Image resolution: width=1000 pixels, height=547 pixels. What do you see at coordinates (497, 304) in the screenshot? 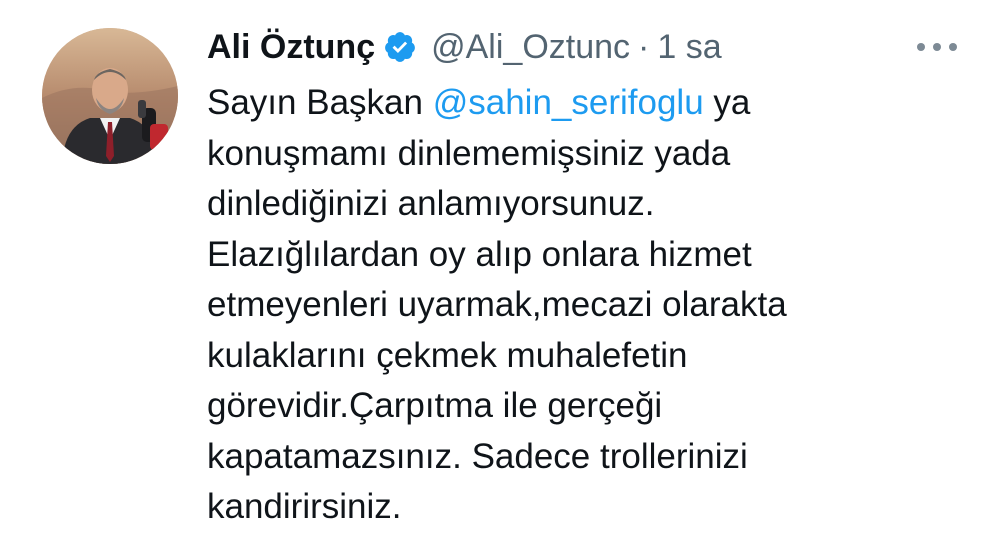
I see `tweet-line: etmeyenleri uyarmak,mecazi olarakta` at bounding box center [497, 304].